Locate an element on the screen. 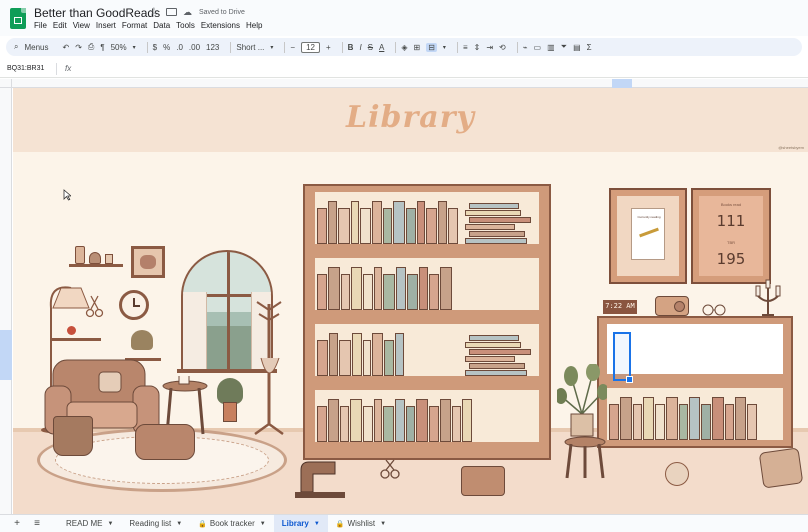 The width and height of the screenshot is (808, 532). tab-reading-list: Reading list ▼ is located at coordinates (155, 523).